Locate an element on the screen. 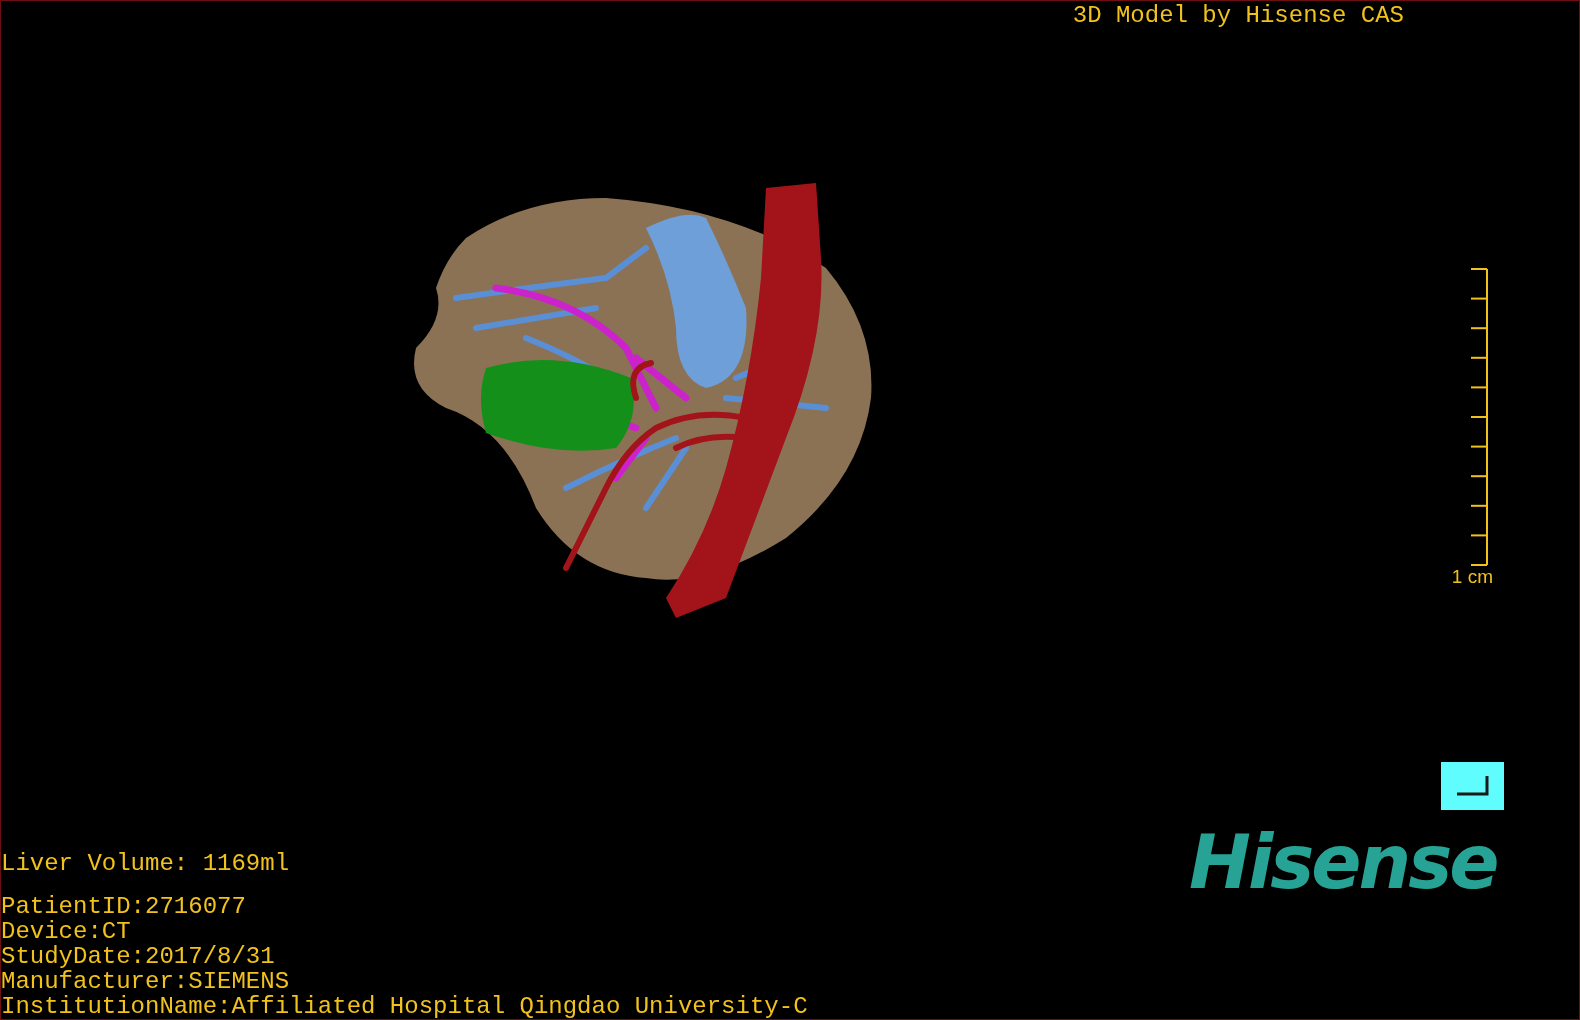  patient-info-line: StudyDate:2017/8/31 is located at coordinates (138, 956).